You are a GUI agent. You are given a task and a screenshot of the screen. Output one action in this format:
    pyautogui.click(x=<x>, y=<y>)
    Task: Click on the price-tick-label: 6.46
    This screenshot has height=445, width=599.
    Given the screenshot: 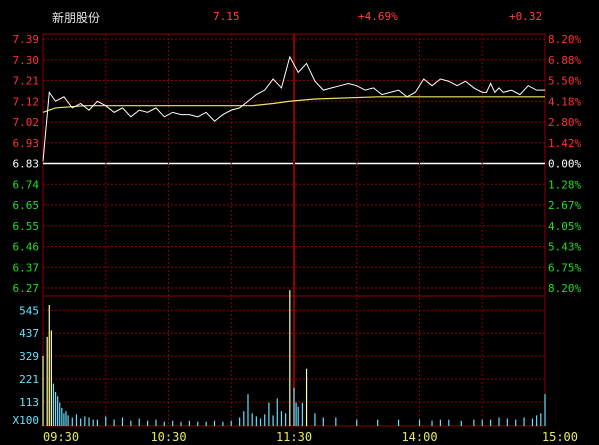 What is the action you would take?
    pyautogui.click(x=26, y=247)
    